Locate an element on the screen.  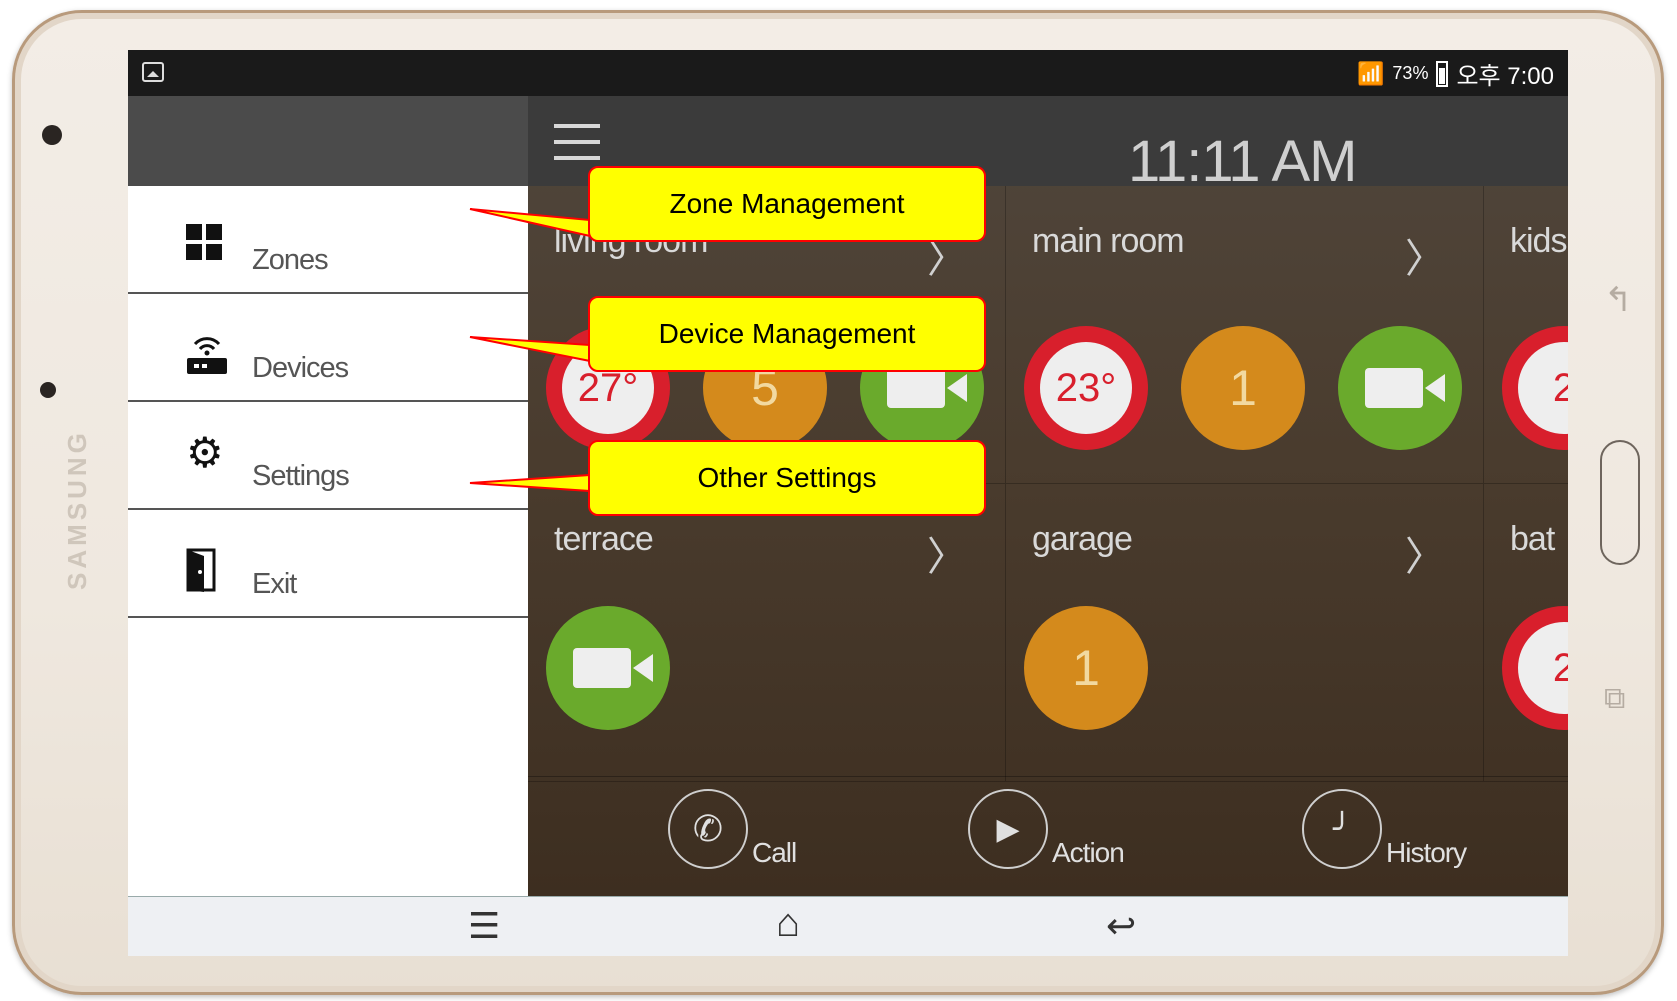
callout-zone-management: Zone Management is located at coordinates (787, 204).